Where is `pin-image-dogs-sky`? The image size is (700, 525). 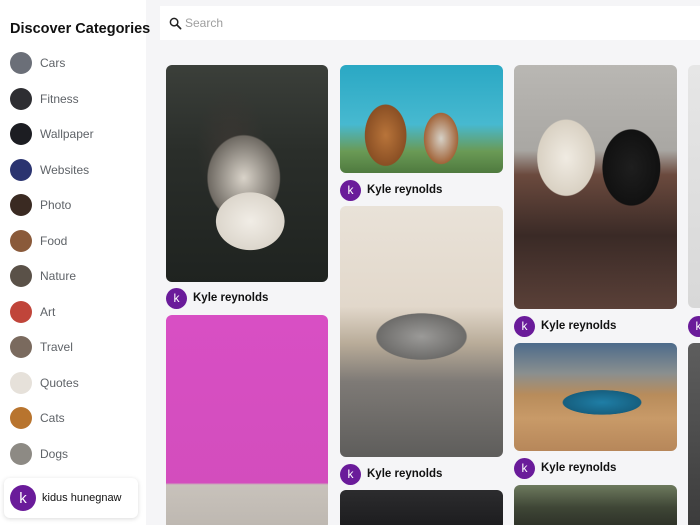 pin-image-dogs-sky is located at coordinates (421, 119).